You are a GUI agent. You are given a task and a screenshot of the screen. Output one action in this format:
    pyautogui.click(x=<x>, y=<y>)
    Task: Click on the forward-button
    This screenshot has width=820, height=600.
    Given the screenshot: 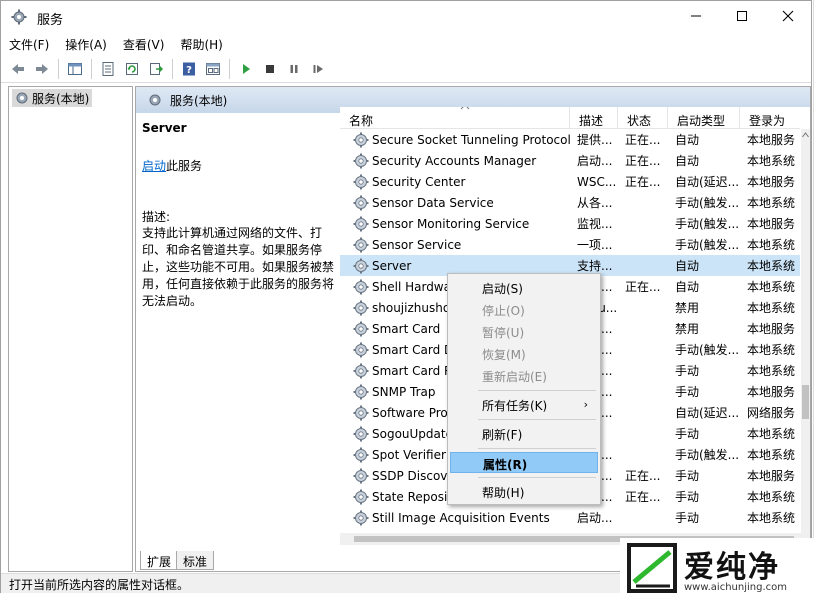 What is the action you would take?
    pyautogui.click(x=42, y=69)
    